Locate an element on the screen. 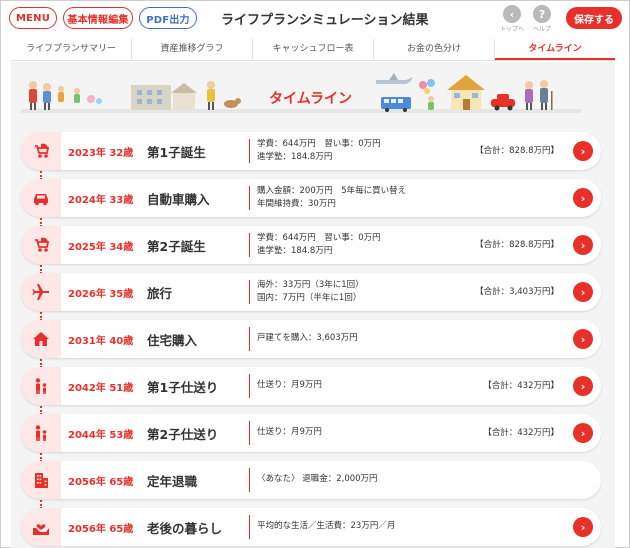  timeline-banner: タイムライン is located at coordinates (301, 95).